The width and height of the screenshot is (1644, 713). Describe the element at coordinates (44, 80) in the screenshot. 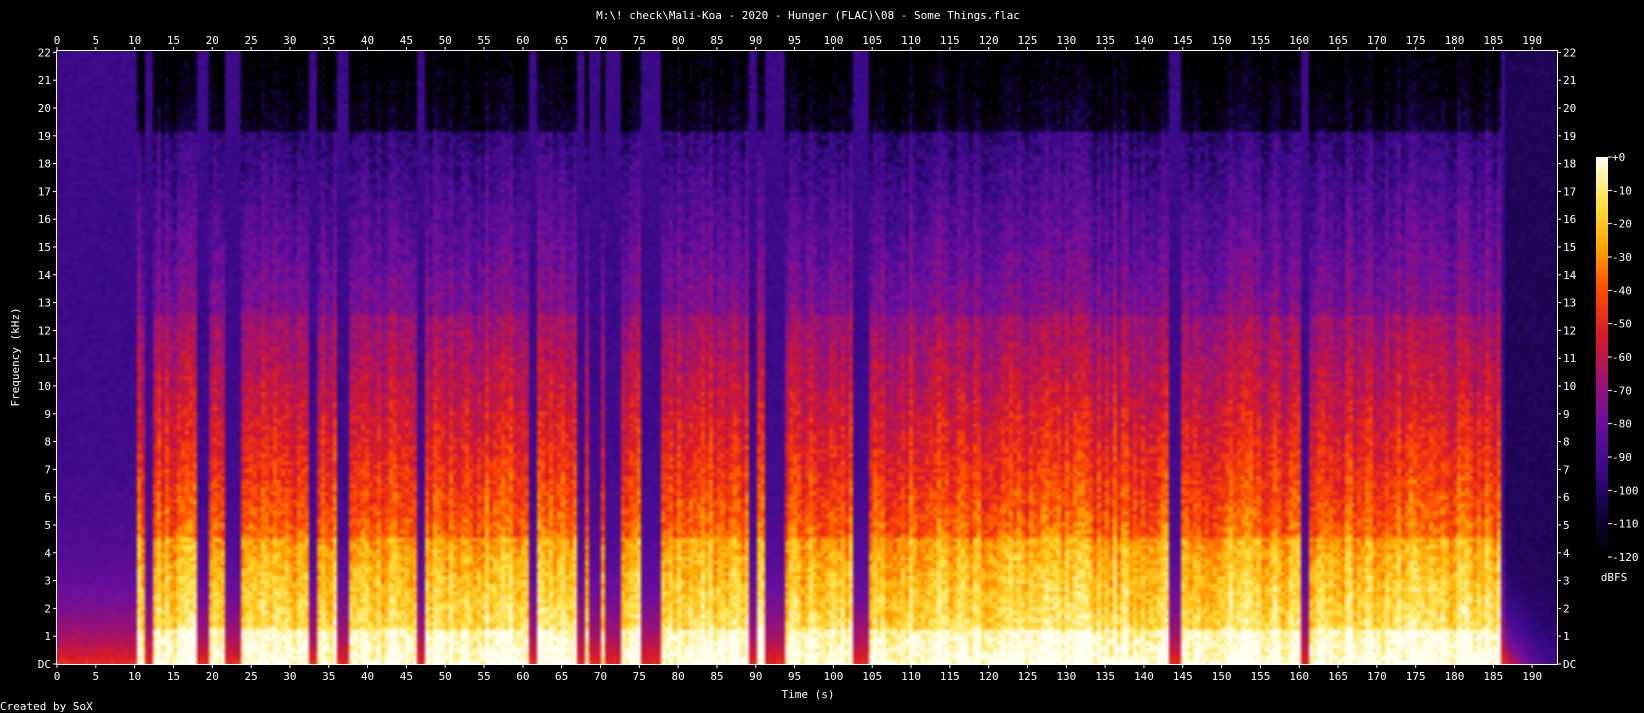

I see `y-tick-label-left: 21` at that location.